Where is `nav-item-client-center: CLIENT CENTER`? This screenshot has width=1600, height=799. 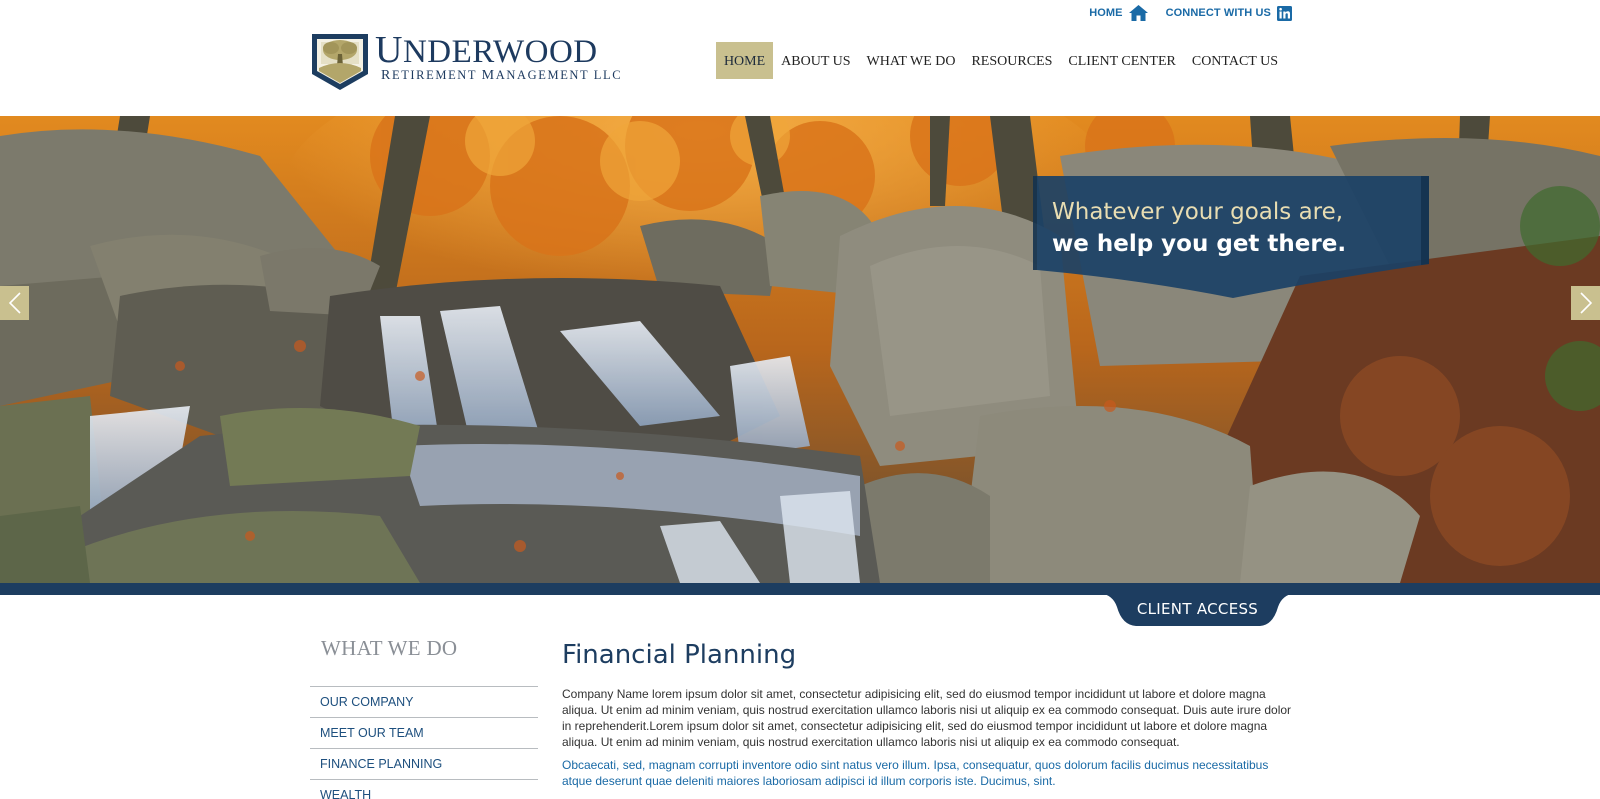 nav-item-client-center: CLIENT CENTER is located at coordinates (1121, 60).